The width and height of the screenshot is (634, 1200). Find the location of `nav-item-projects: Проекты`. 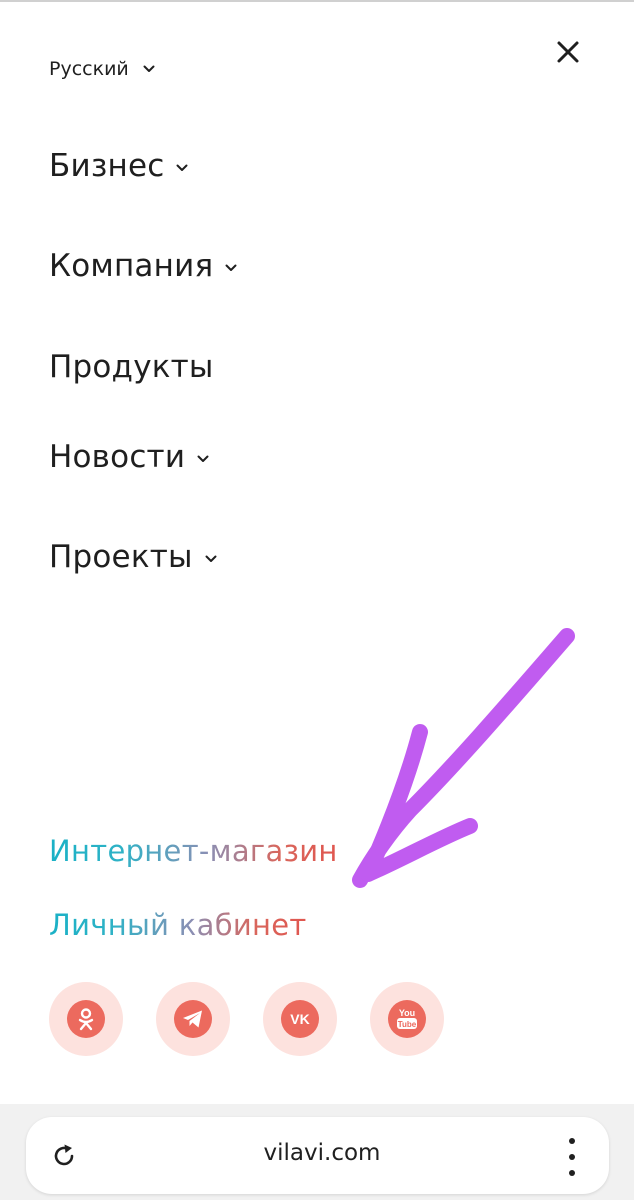

nav-item-projects: Проекты is located at coordinates (133, 557).